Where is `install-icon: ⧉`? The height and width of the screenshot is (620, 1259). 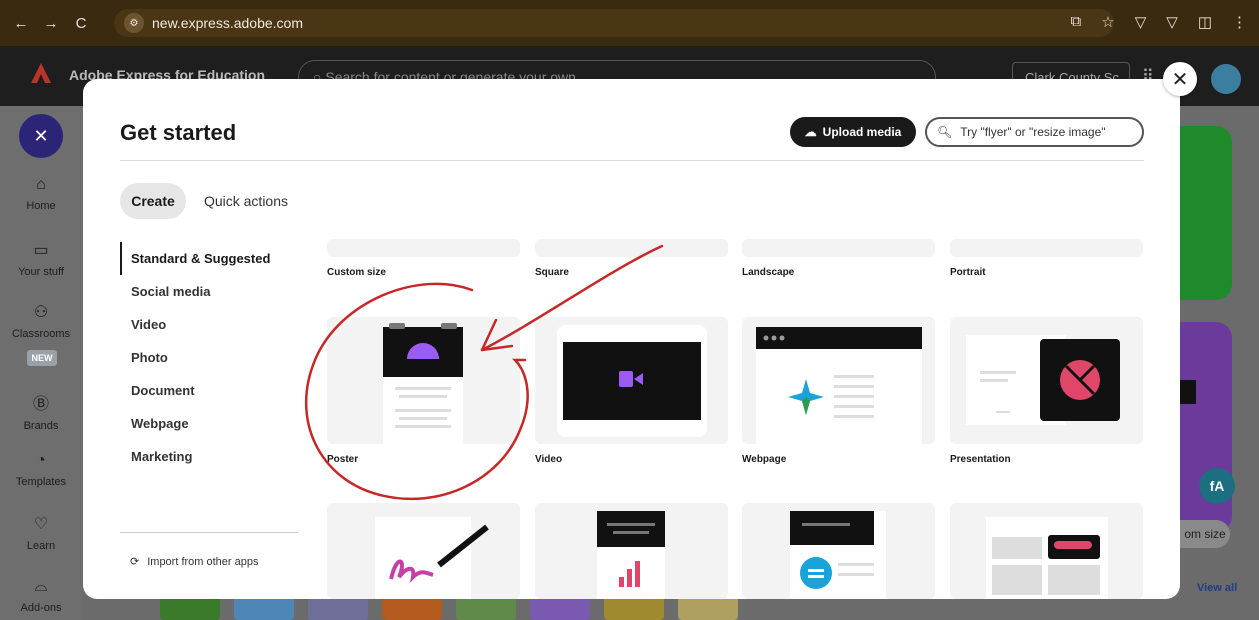
install-icon: ⧉ is located at coordinates (1076, 22).